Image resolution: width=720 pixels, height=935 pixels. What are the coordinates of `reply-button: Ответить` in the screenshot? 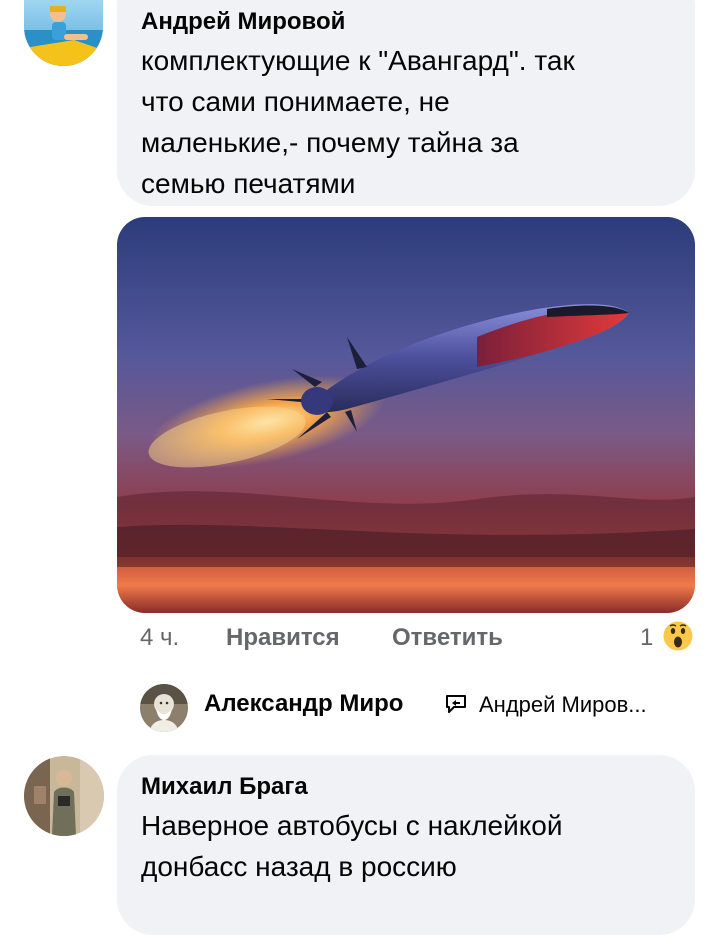 It's located at (447, 638).